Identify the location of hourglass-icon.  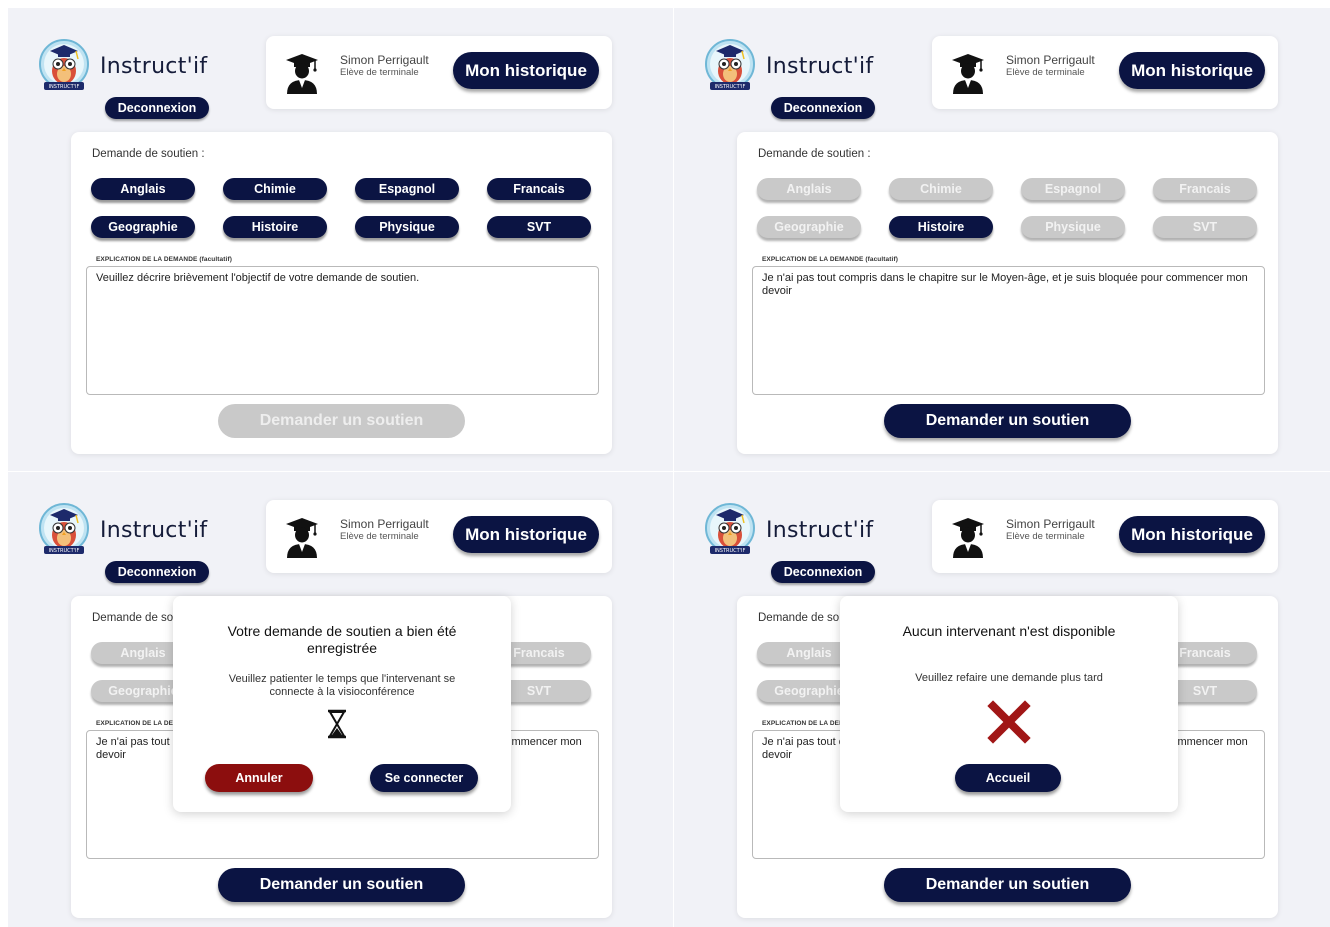
(337, 726).